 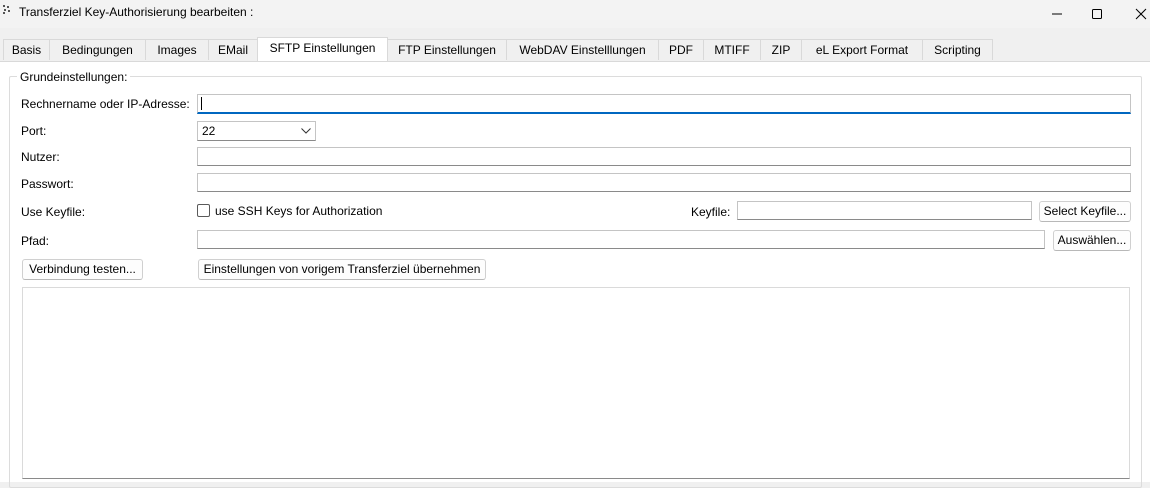 What do you see at coordinates (26, 49) in the screenshot?
I see `tab-basis: Basis` at bounding box center [26, 49].